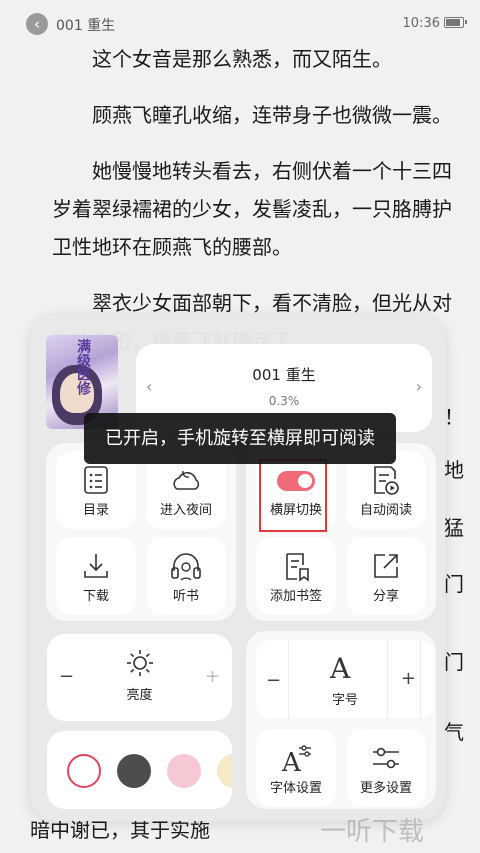 The image size is (480, 853). I want to click on download-icon, so click(96, 566).